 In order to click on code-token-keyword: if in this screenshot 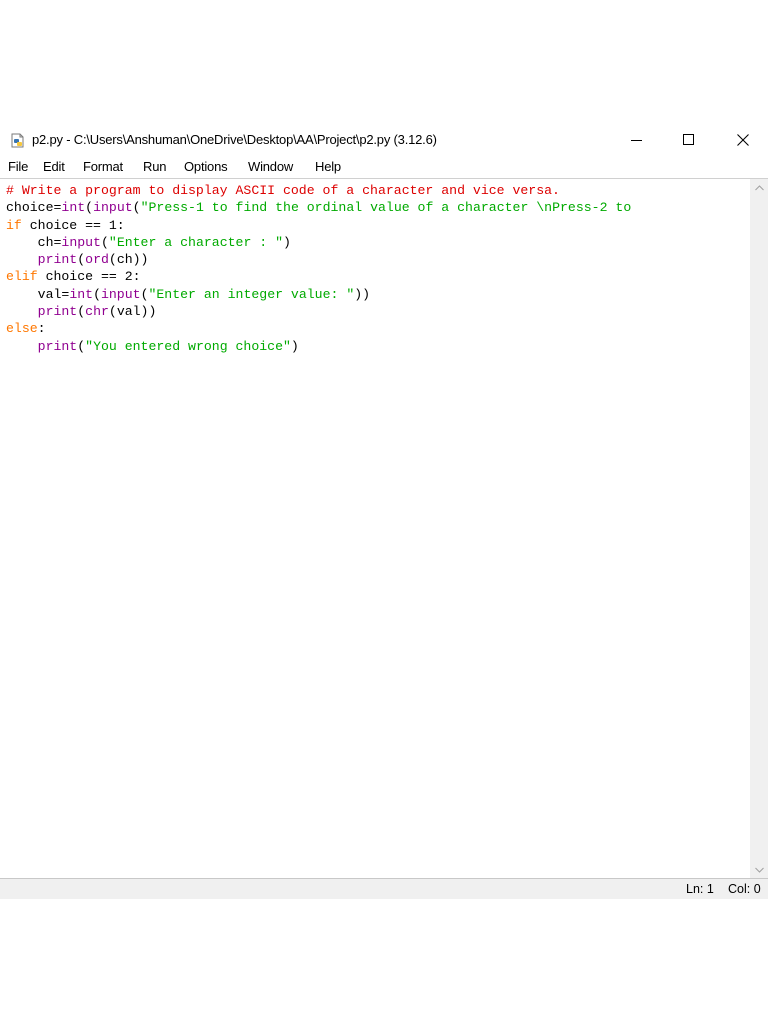, I will do `click(14, 225)`.